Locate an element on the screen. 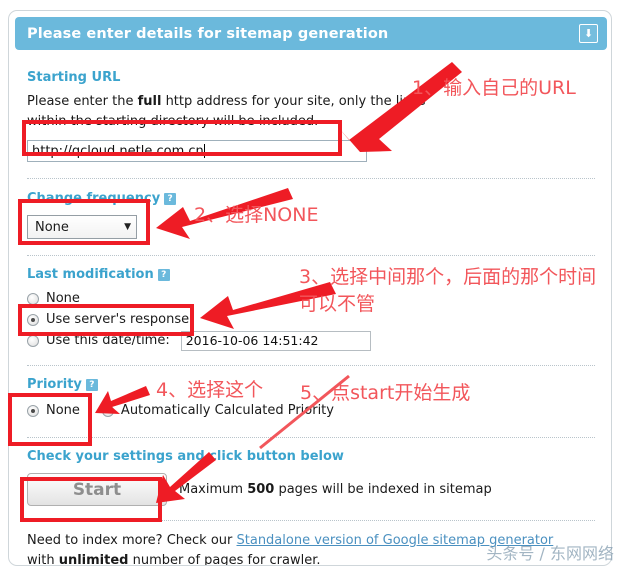  radio-label: Use server's response is located at coordinates (118, 319).